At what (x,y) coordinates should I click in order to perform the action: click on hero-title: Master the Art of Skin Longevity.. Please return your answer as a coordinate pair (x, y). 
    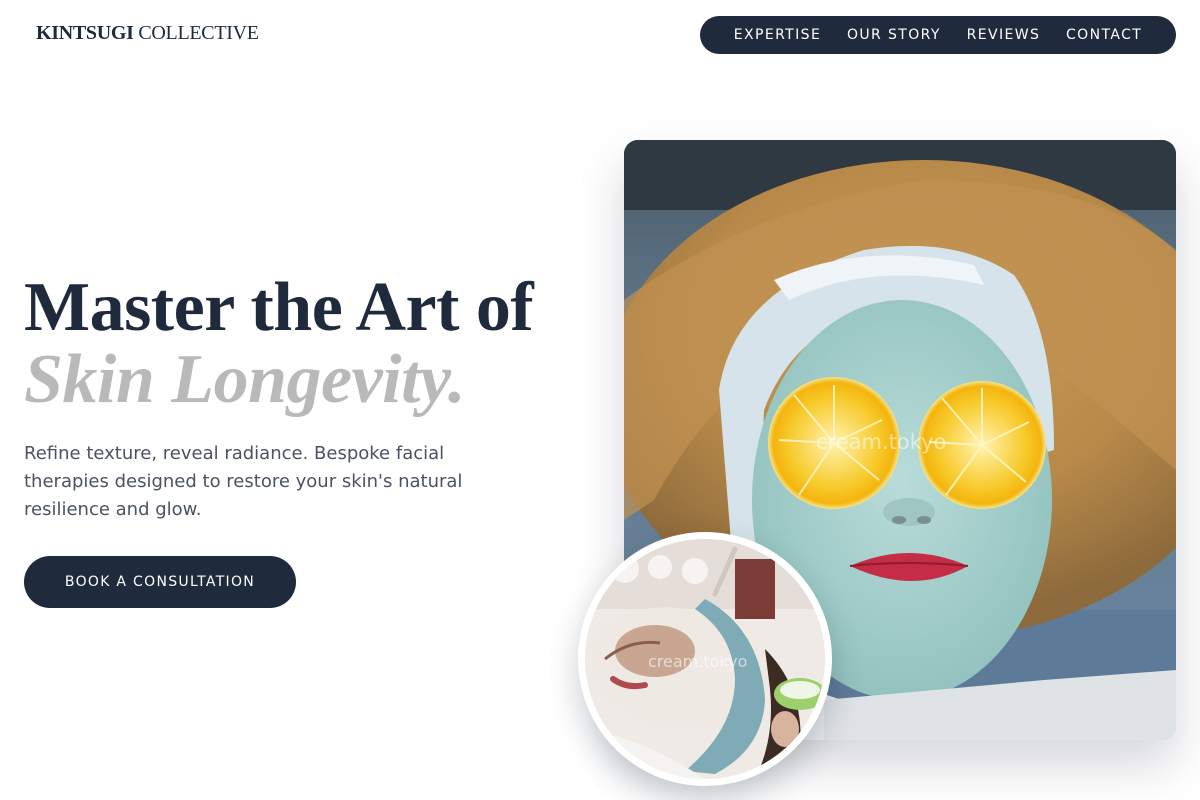
    Looking at the image, I should click on (279, 343).